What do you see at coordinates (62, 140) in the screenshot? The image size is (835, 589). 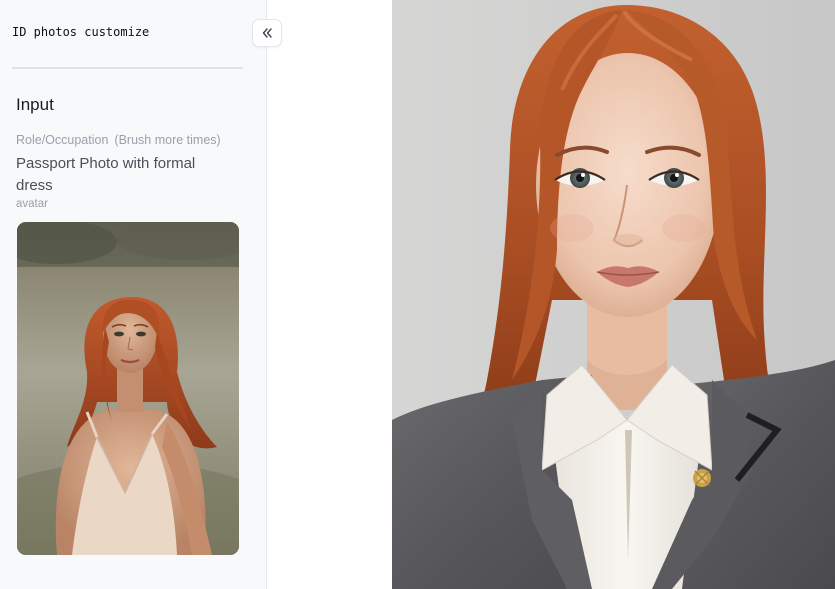 I see `role-label-text: Role/Occupation` at bounding box center [62, 140].